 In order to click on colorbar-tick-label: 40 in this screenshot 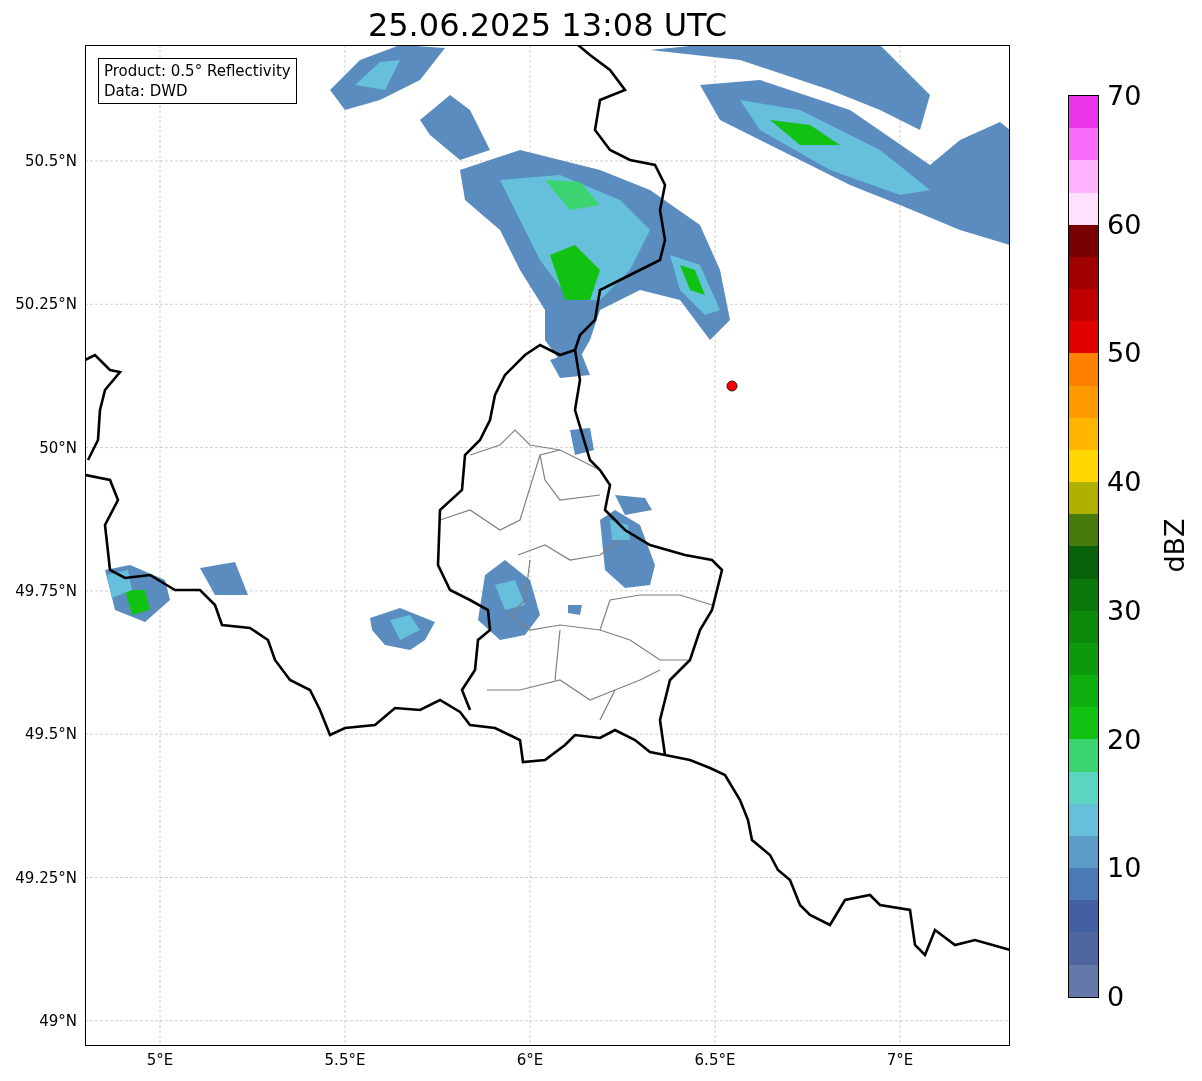, I will do `click(1124, 481)`.